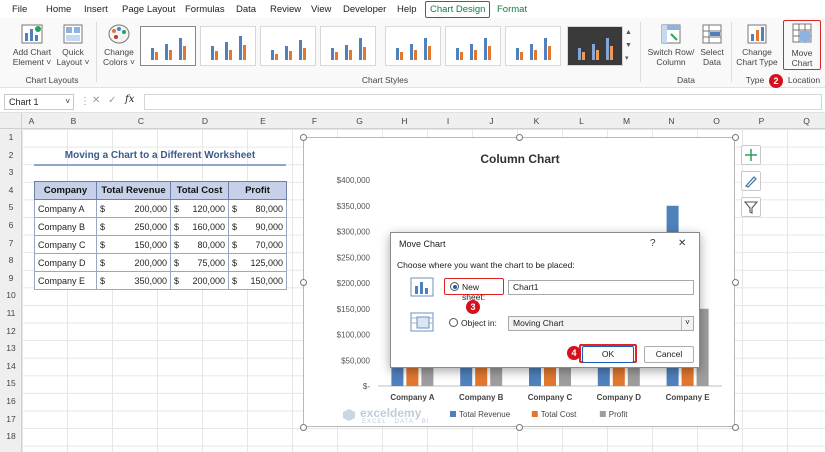  What do you see at coordinates (11, 278) in the screenshot?
I see `row-header-9: 9` at bounding box center [11, 278].